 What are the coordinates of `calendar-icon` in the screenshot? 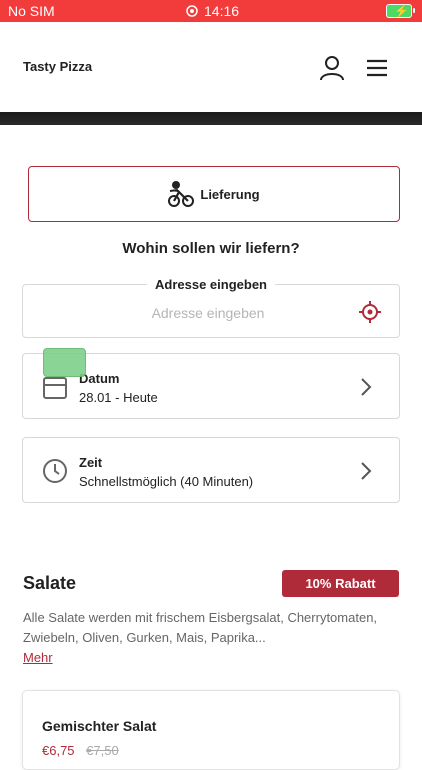 It's located at (55, 388).